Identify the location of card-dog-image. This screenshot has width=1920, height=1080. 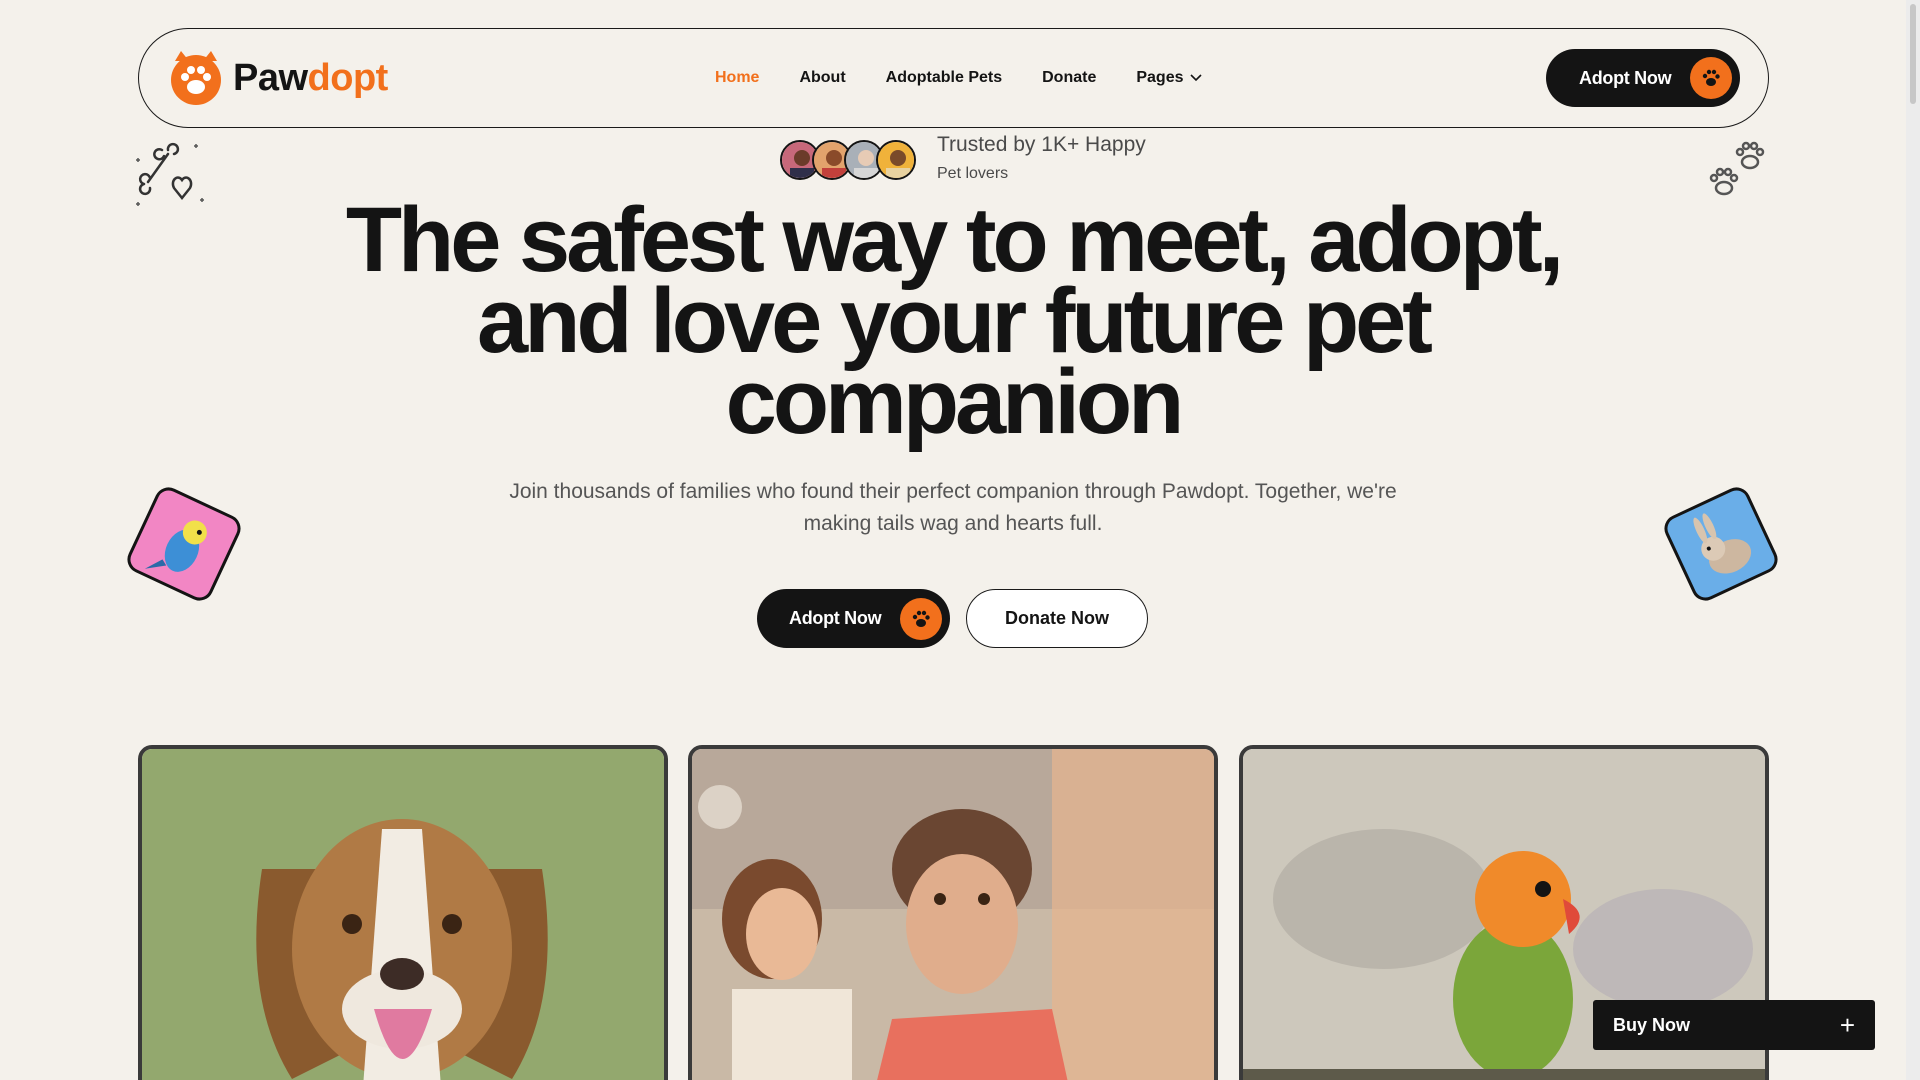
(403, 912).